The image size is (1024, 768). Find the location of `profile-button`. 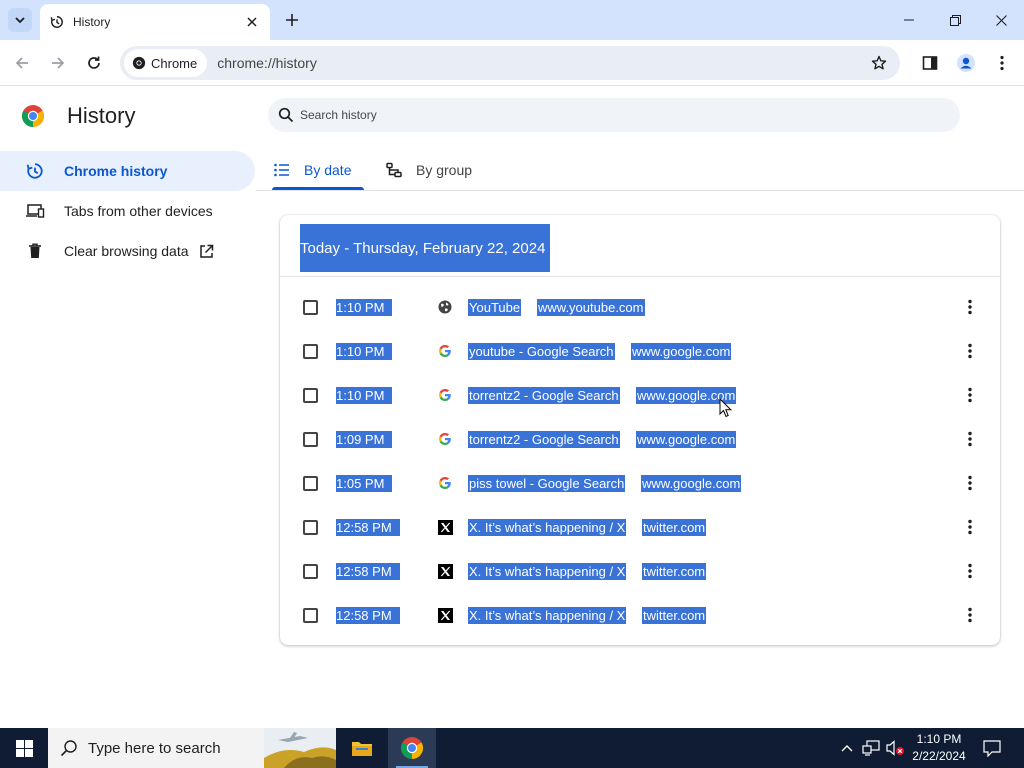

profile-button is located at coordinates (966, 63).